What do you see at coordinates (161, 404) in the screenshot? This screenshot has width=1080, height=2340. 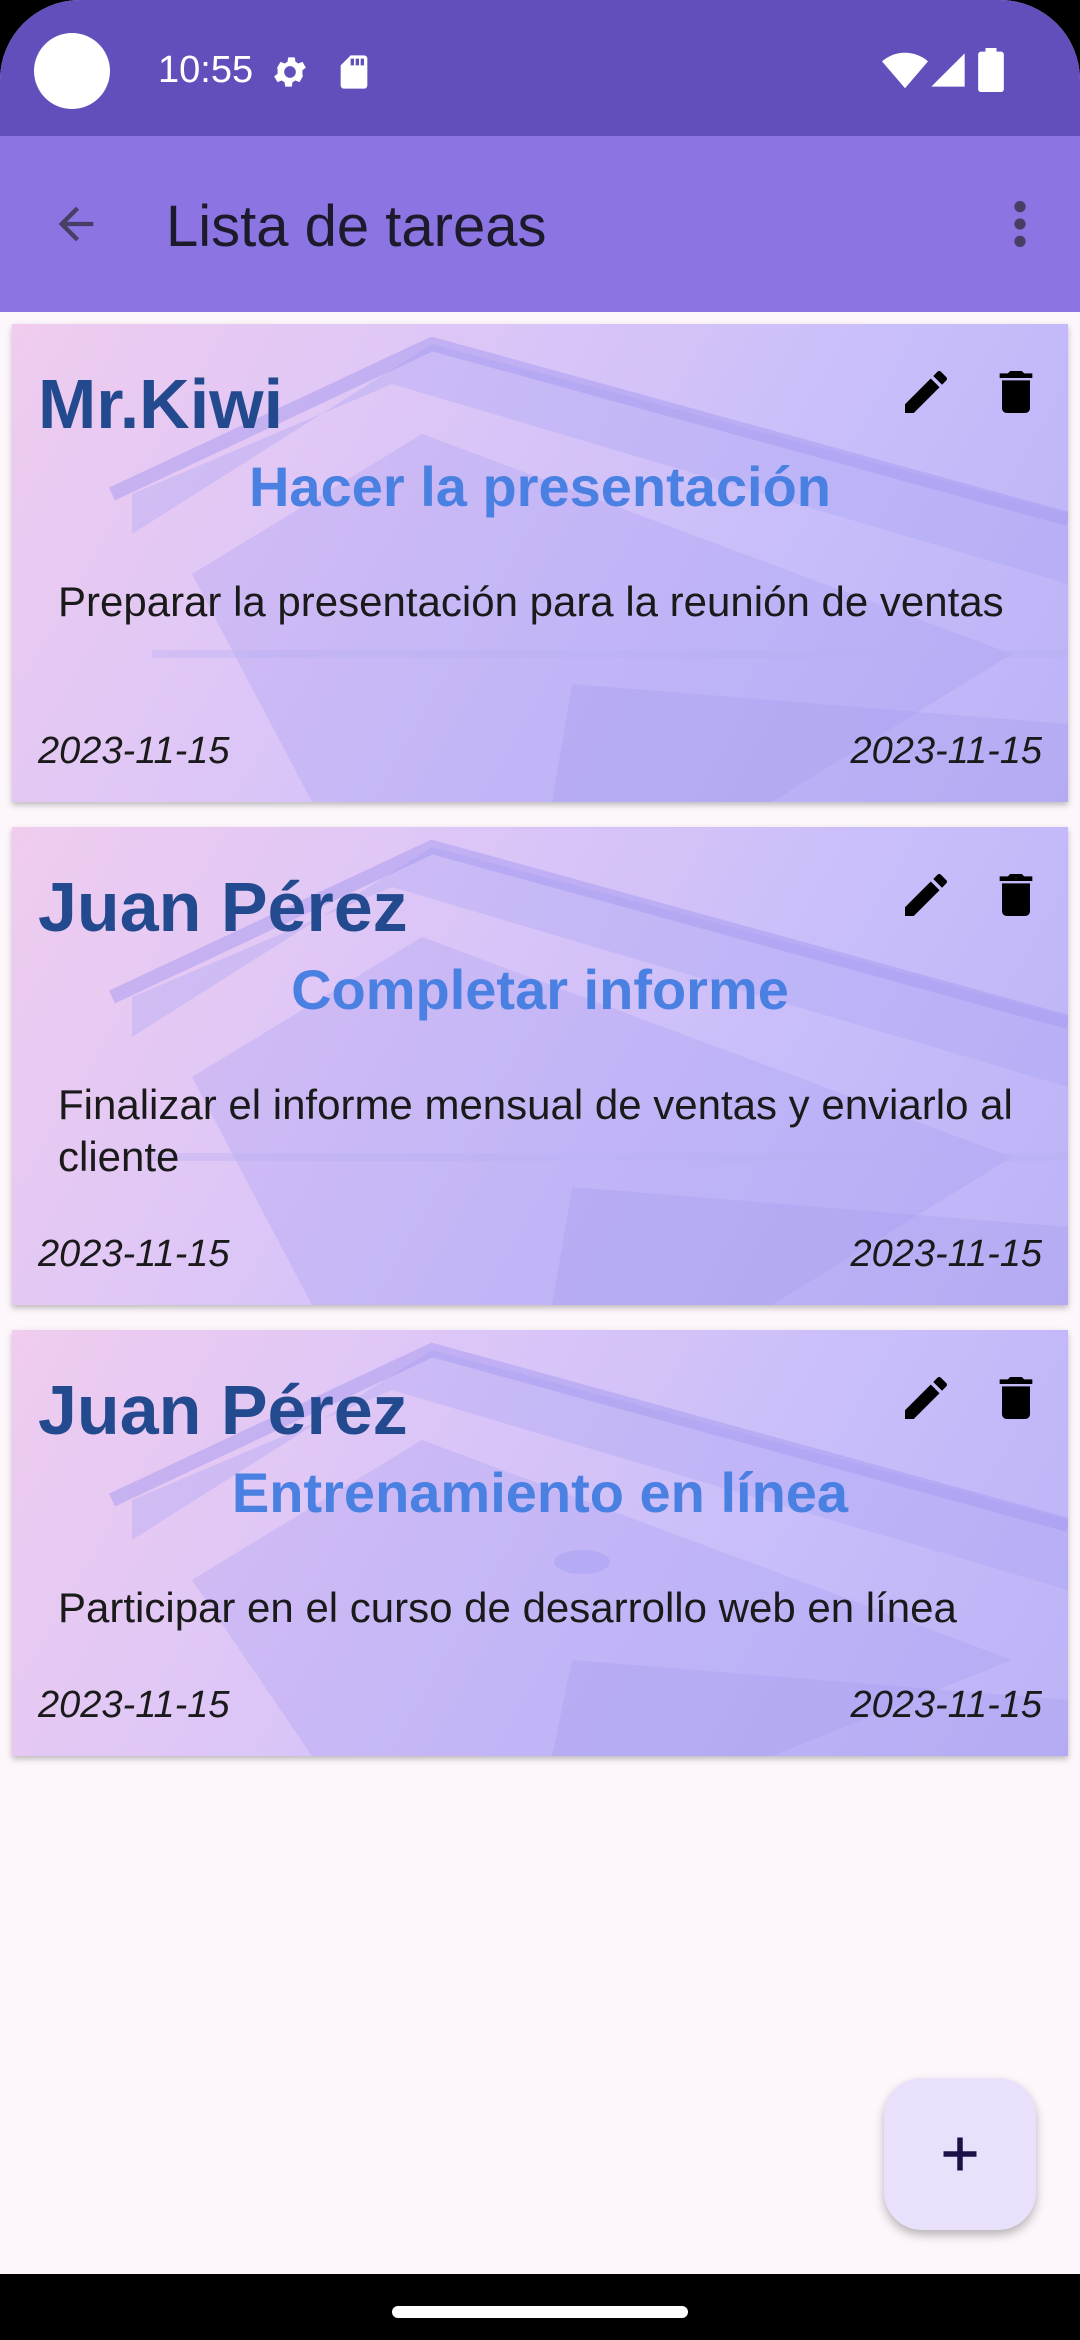 I see `task-owner: Mr.Kiwi` at bounding box center [161, 404].